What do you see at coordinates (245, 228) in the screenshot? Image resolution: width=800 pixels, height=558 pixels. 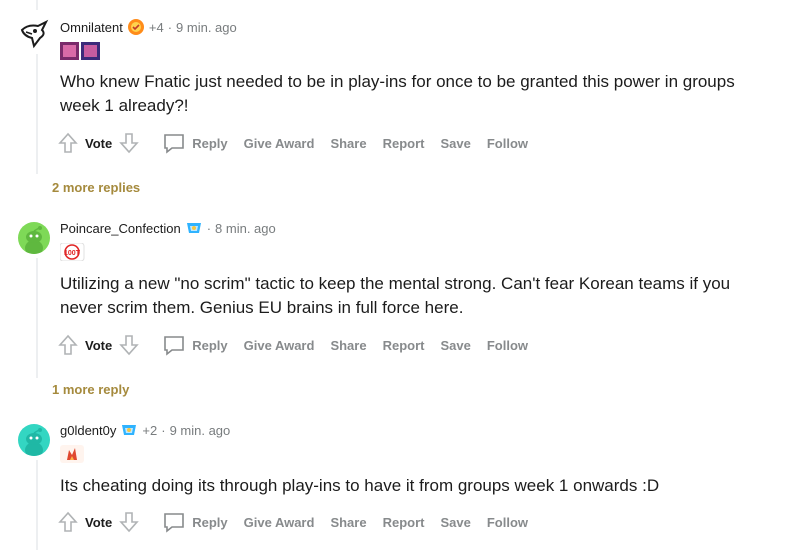 I see `timestamp: 8 min. ago` at bounding box center [245, 228].